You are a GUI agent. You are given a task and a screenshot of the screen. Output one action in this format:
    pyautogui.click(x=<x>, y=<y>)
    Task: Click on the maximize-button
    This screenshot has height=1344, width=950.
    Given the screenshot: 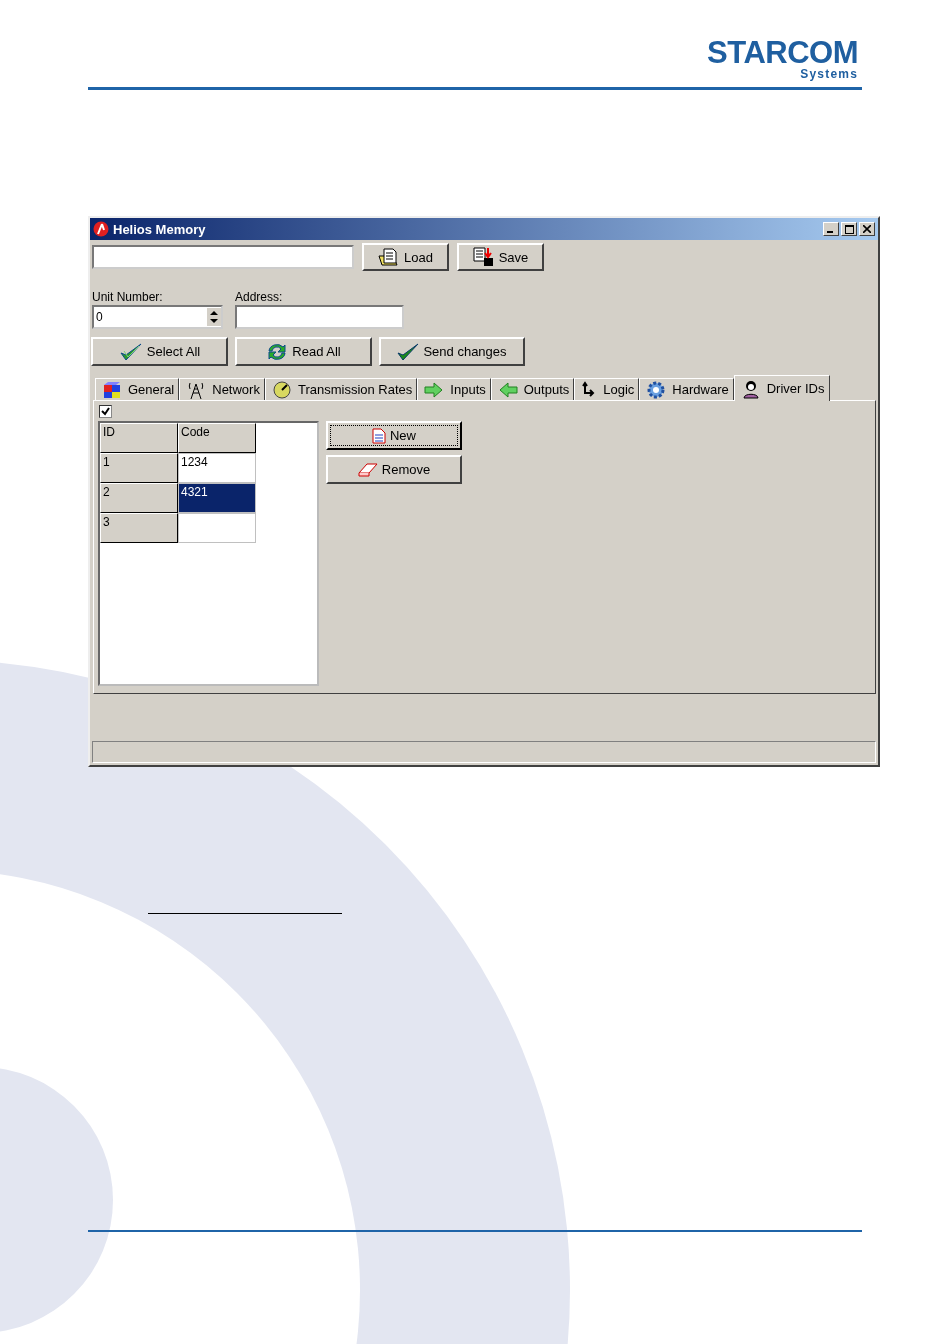 What is the action you would take?
    pyautogui.click(x=849, y=229)
    